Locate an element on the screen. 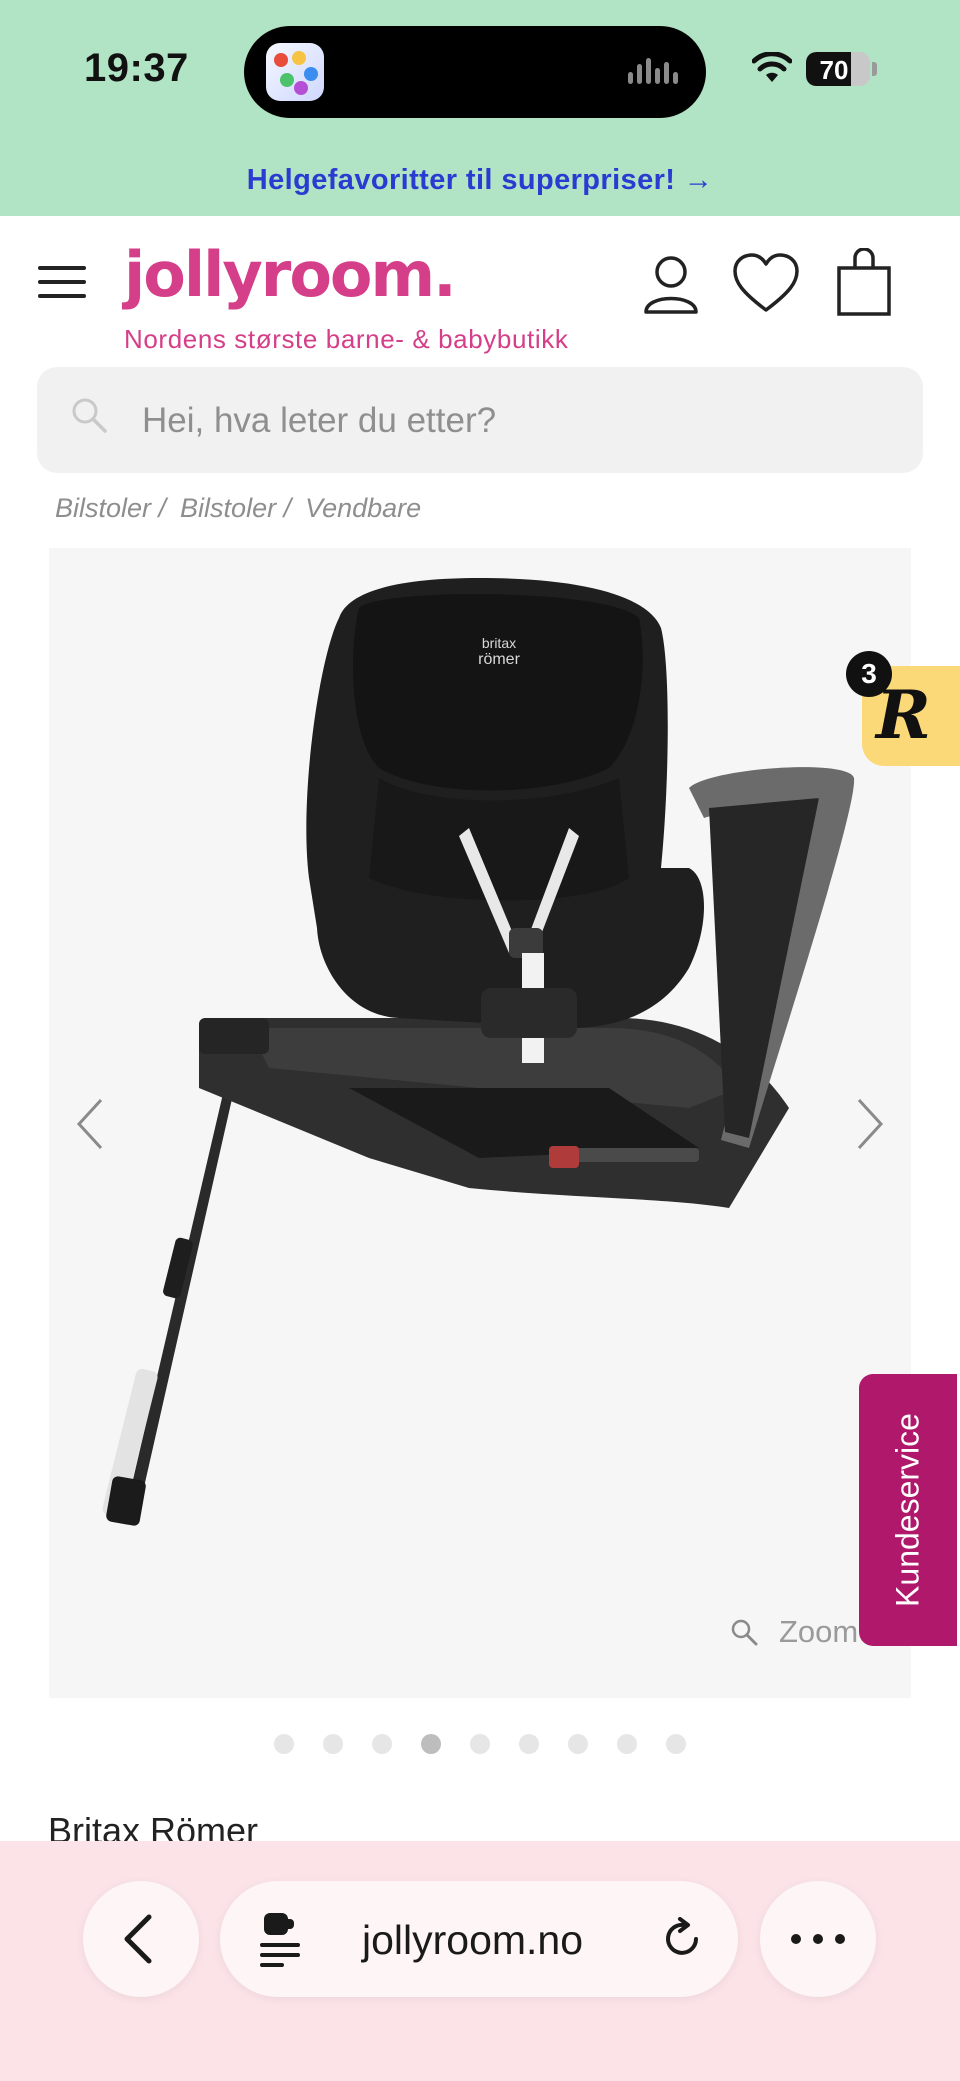  previous-image-arrow is located at coordinates (91, 1124).